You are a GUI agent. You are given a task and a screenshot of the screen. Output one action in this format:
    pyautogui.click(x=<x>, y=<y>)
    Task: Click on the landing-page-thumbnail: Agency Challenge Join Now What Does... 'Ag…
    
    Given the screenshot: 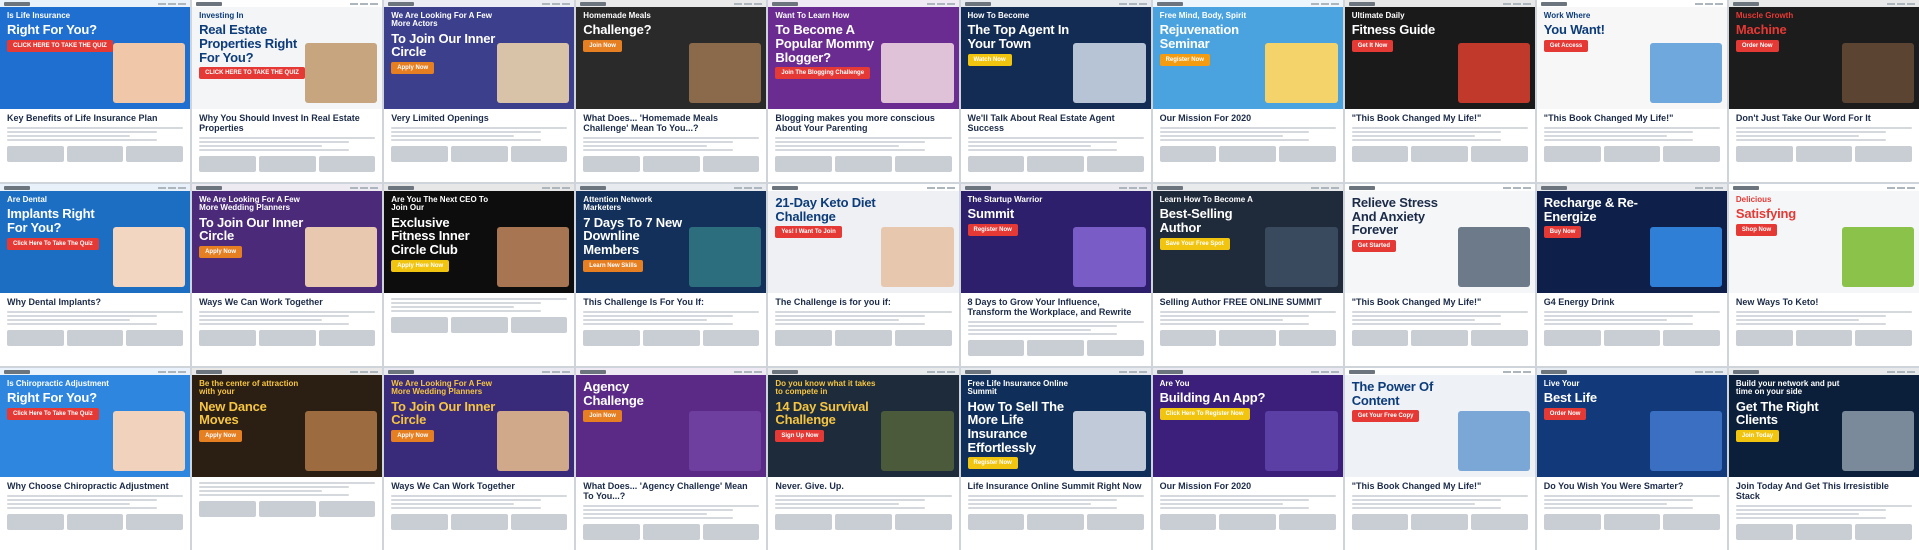 What is the action you would take?
    pyautogui.click(x=671, y=459)
    